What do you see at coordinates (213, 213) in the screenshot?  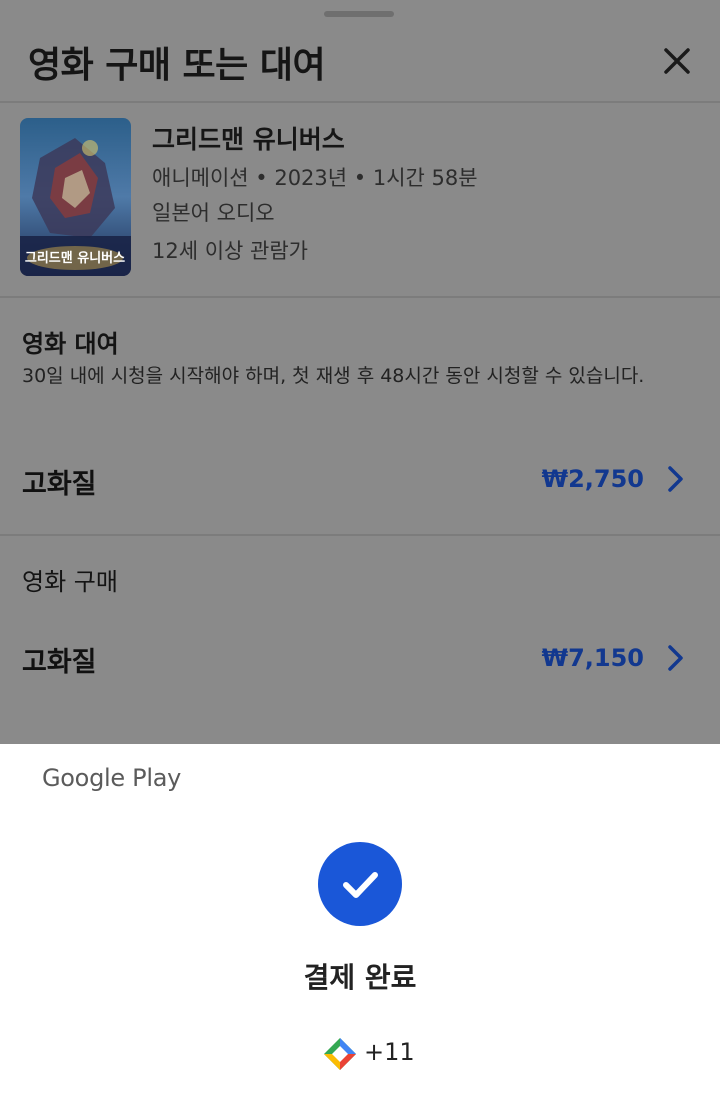 I see `movie-audio: 일본어 오디오` at bounding box center [213, 213].